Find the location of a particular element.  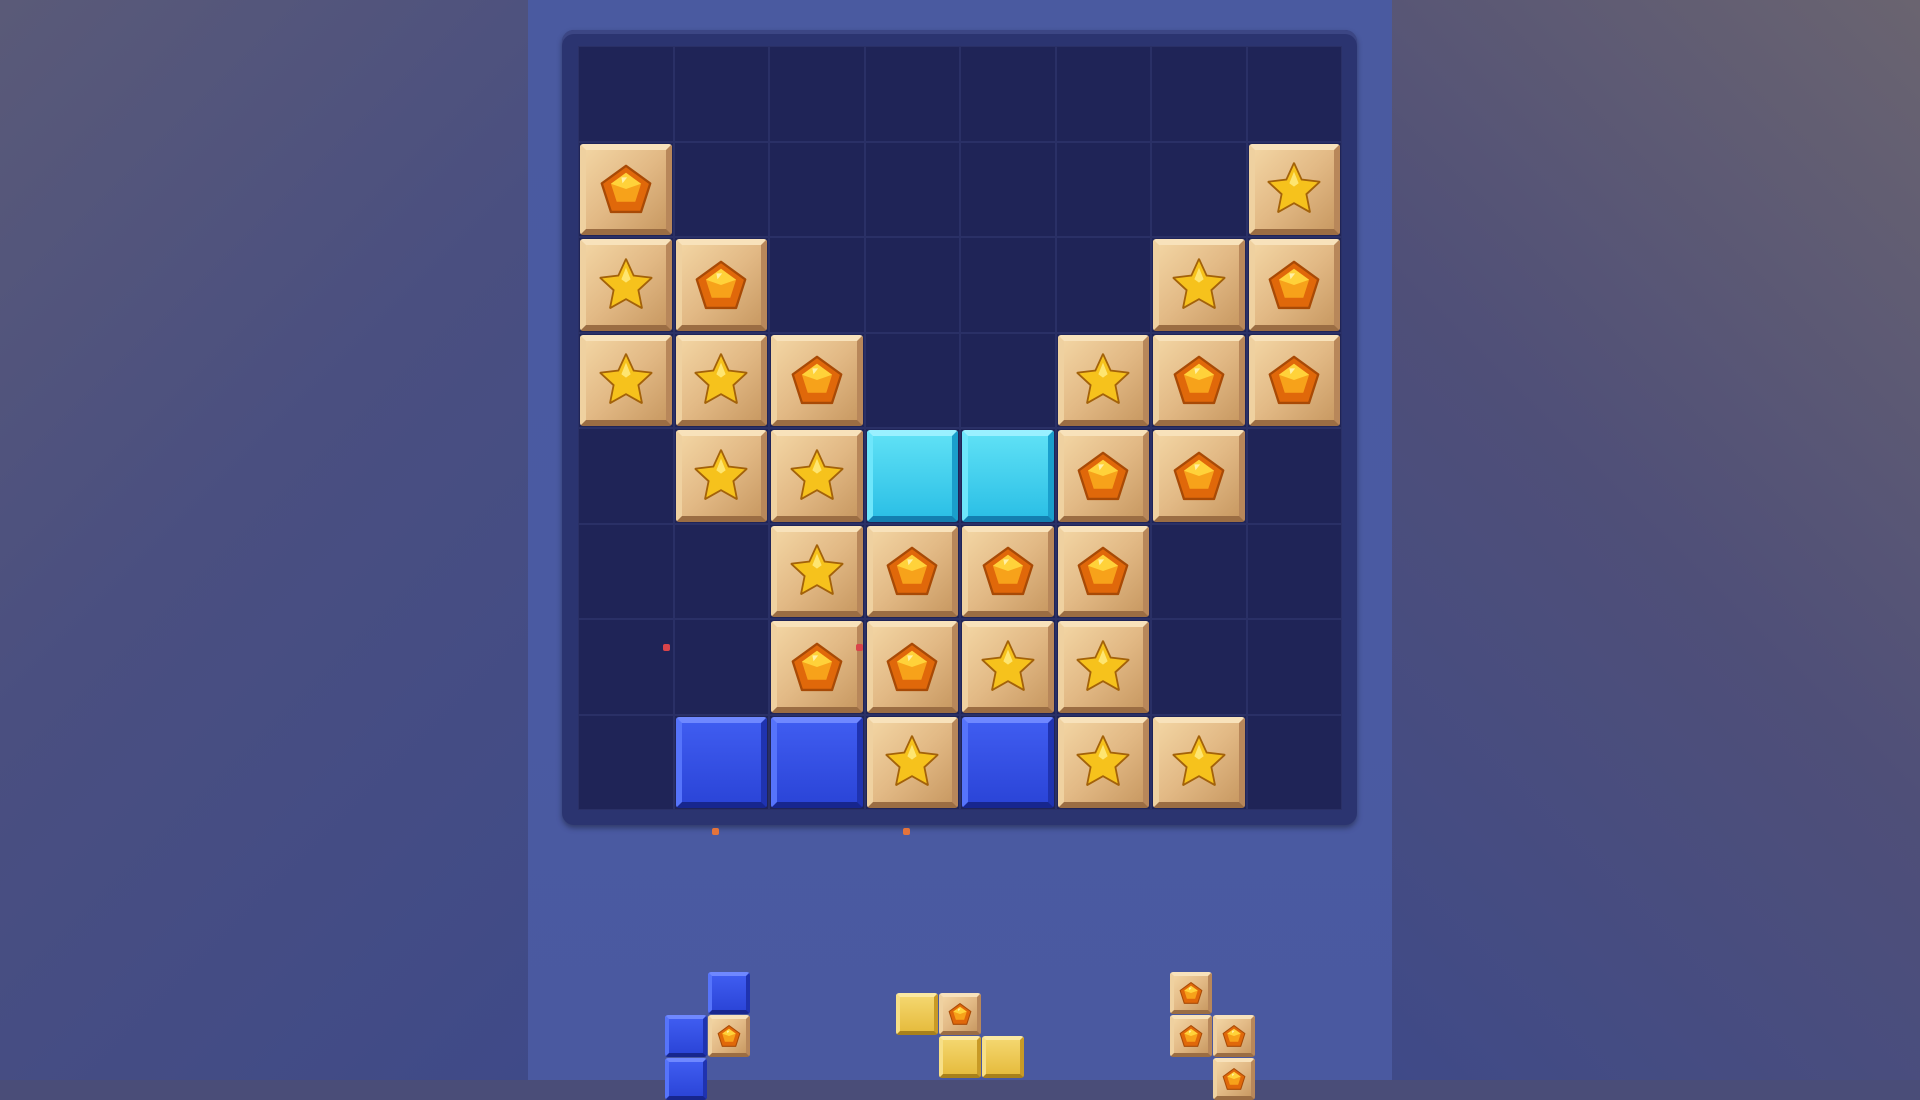

cyan-block is located at coordinates (912, 476).